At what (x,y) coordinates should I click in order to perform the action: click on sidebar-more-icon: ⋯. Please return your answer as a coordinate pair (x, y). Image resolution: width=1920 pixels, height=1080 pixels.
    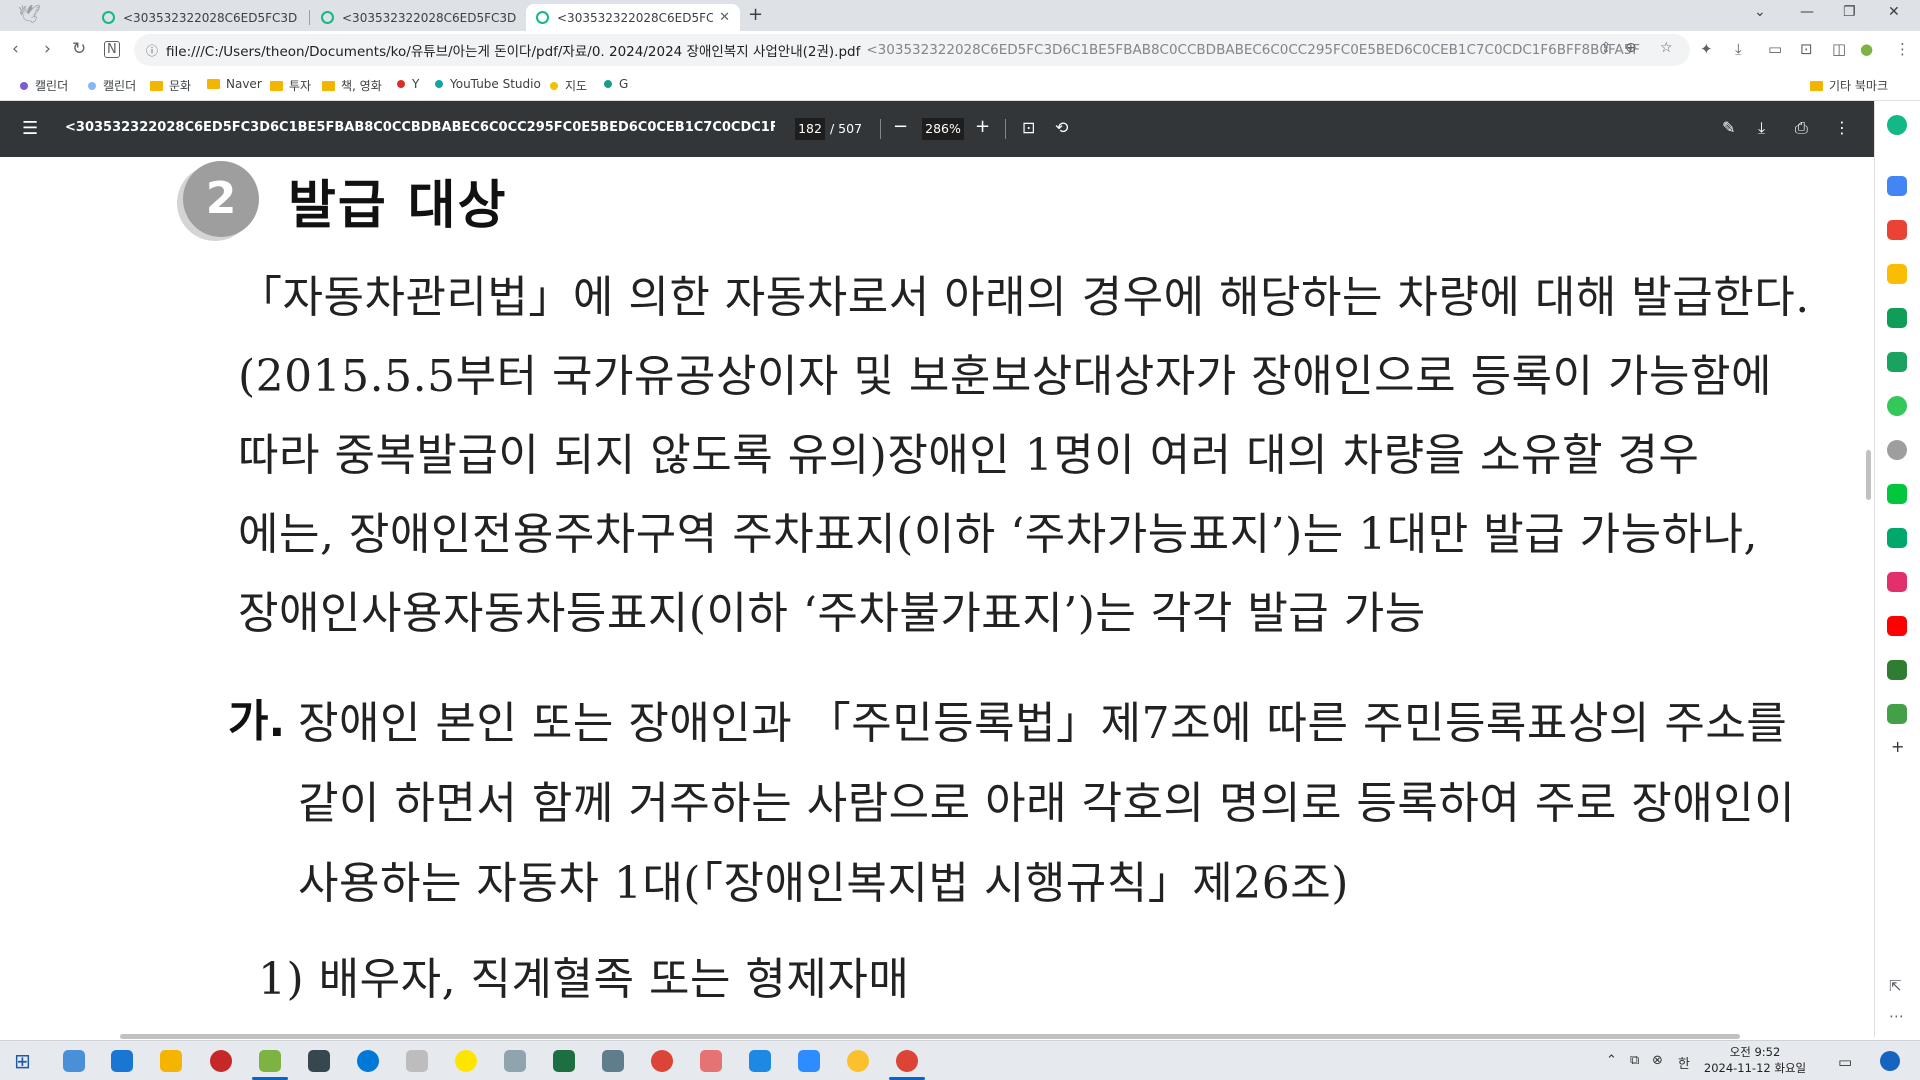
    Looking at the image, I should click on (1896, 1016).